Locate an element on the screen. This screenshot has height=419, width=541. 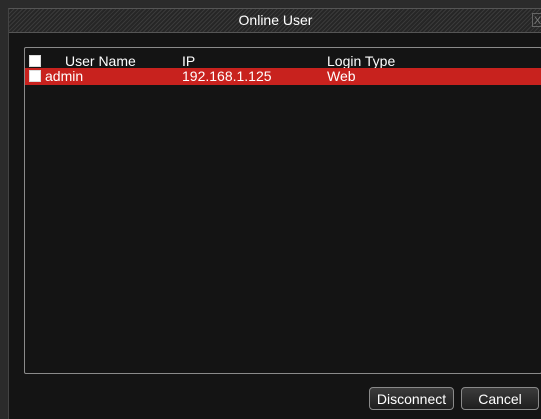
cell-login-type: Web is located at coordinates (341, 76).